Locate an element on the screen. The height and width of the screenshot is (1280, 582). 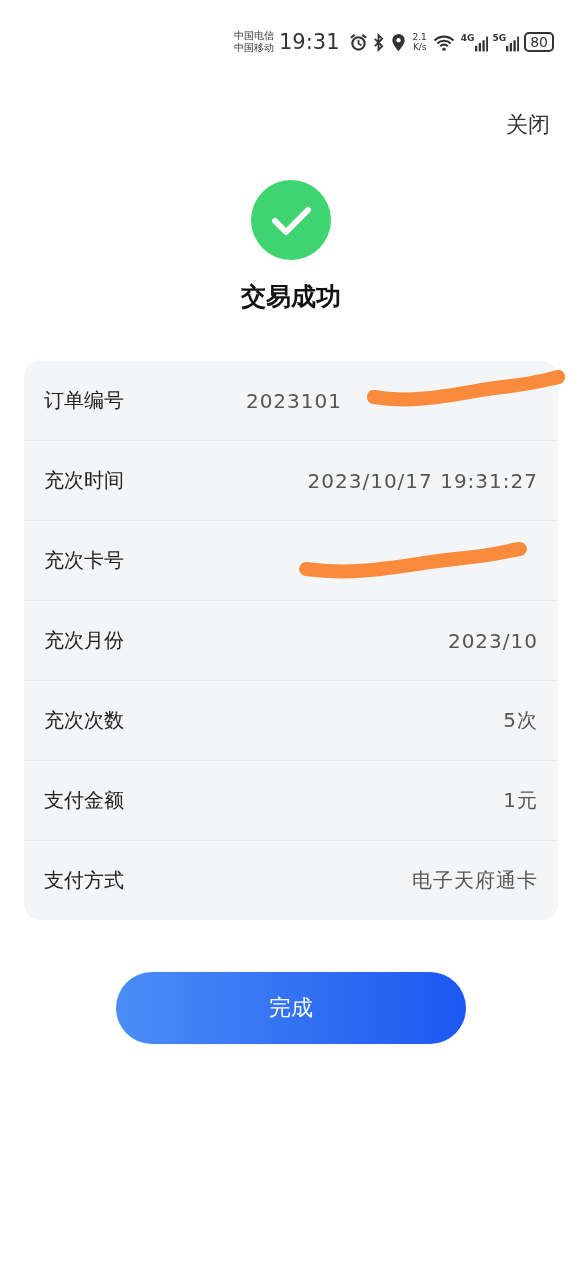
clock-time: 19:31 is located at coordinates (309, 42).